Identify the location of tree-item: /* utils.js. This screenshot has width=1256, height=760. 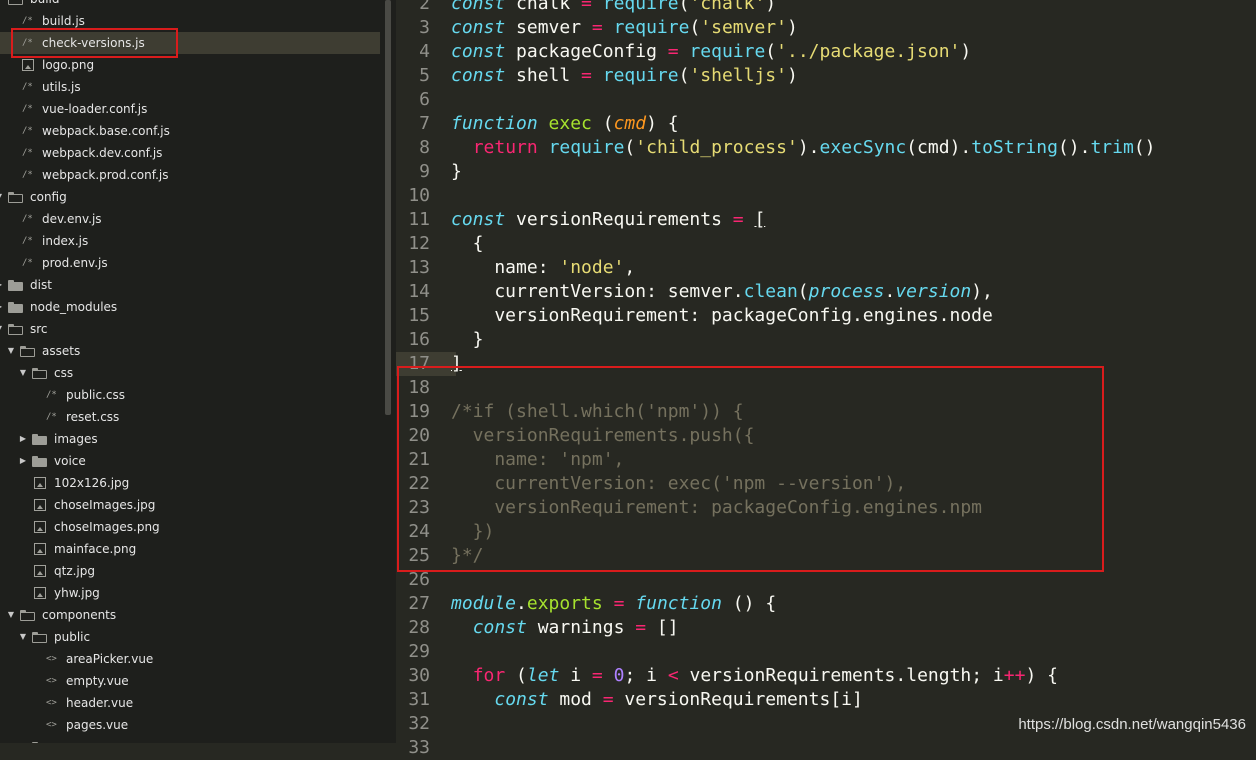
(190, 87).